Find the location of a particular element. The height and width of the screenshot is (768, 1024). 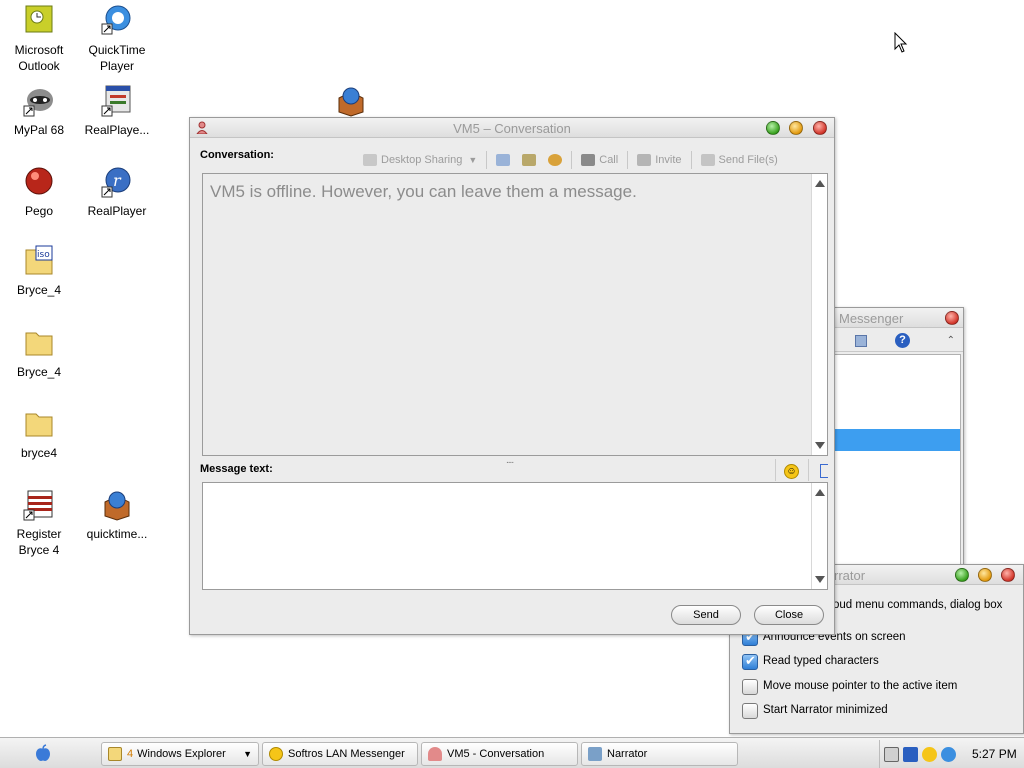

task-label: Windows Explorer is located at coordinates (181, 754).